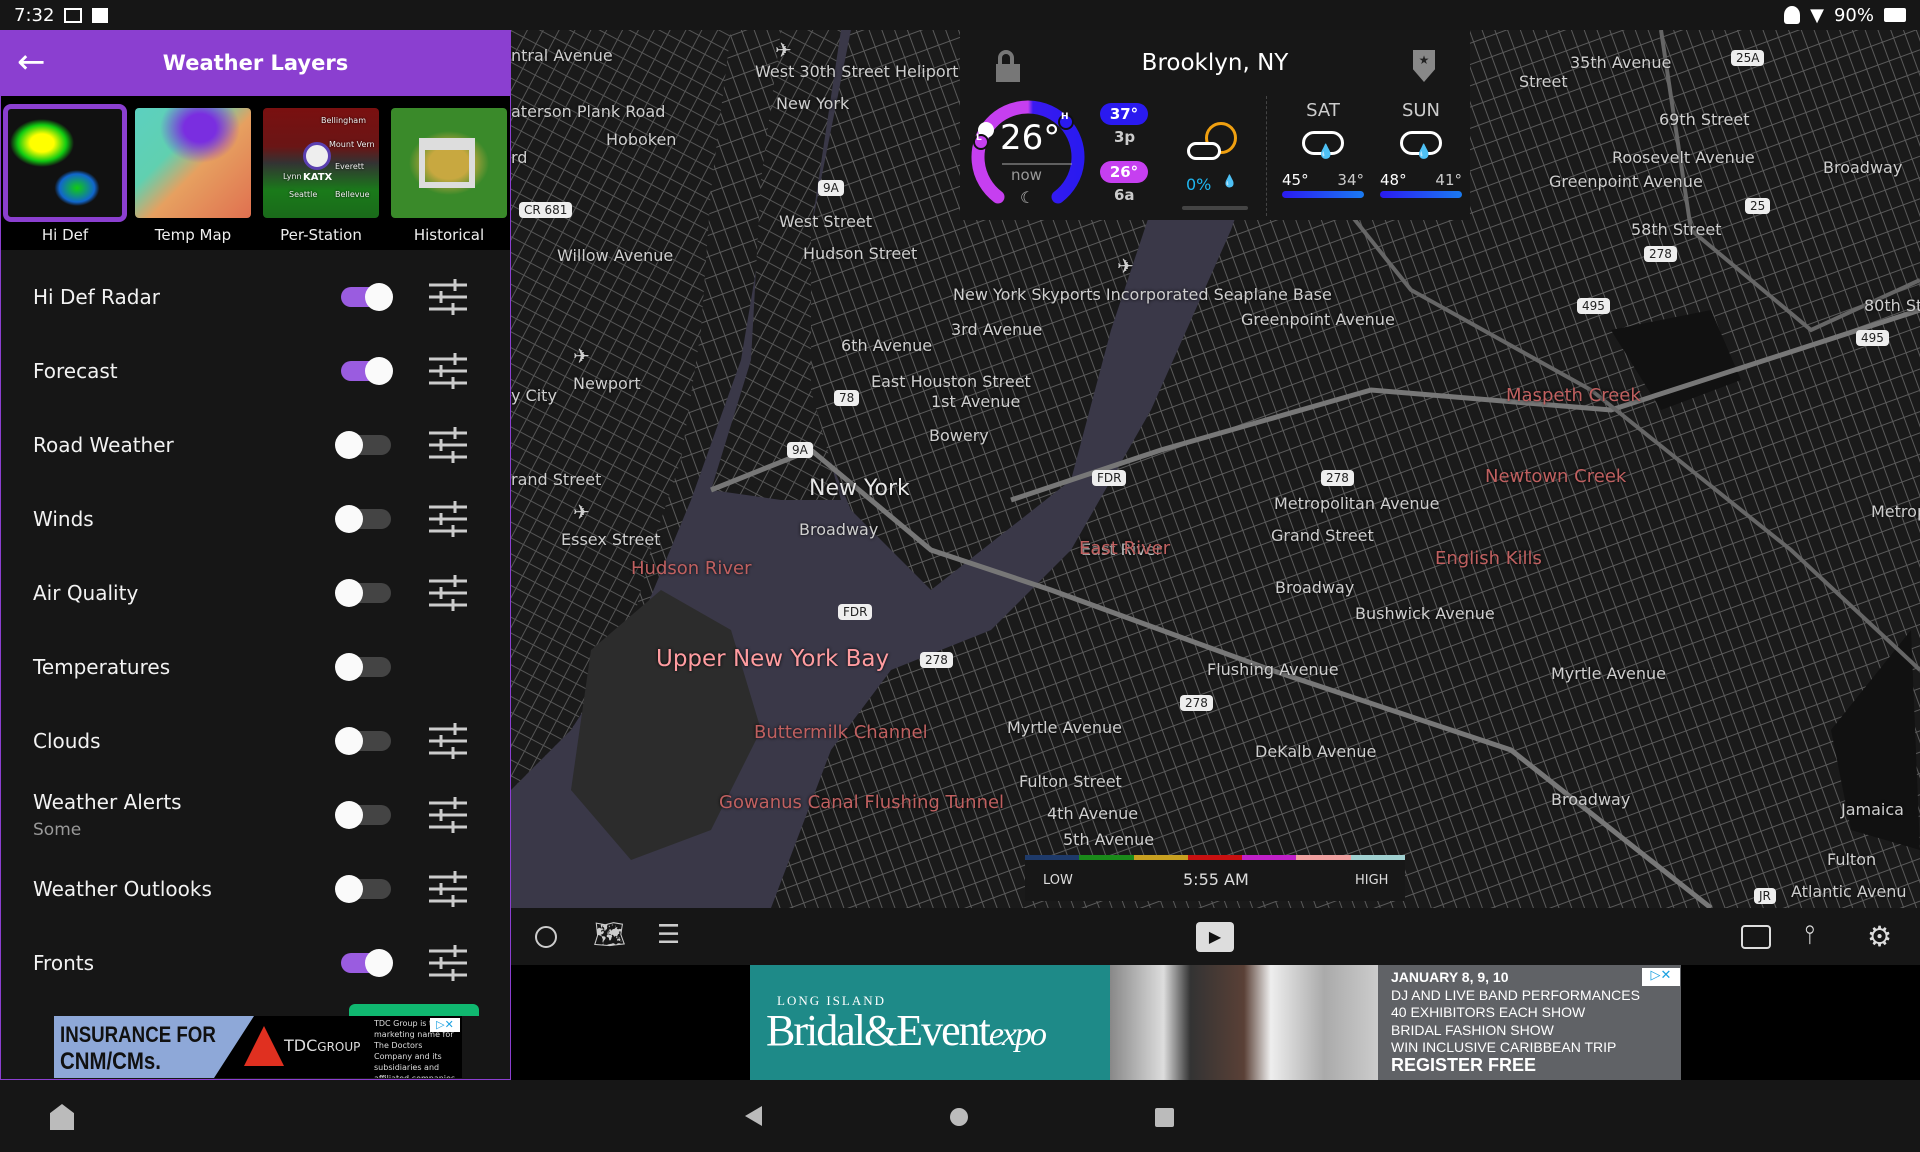 This screenshot has width=1920, height=1152. I want to click on green-button, so click(414, 1010).